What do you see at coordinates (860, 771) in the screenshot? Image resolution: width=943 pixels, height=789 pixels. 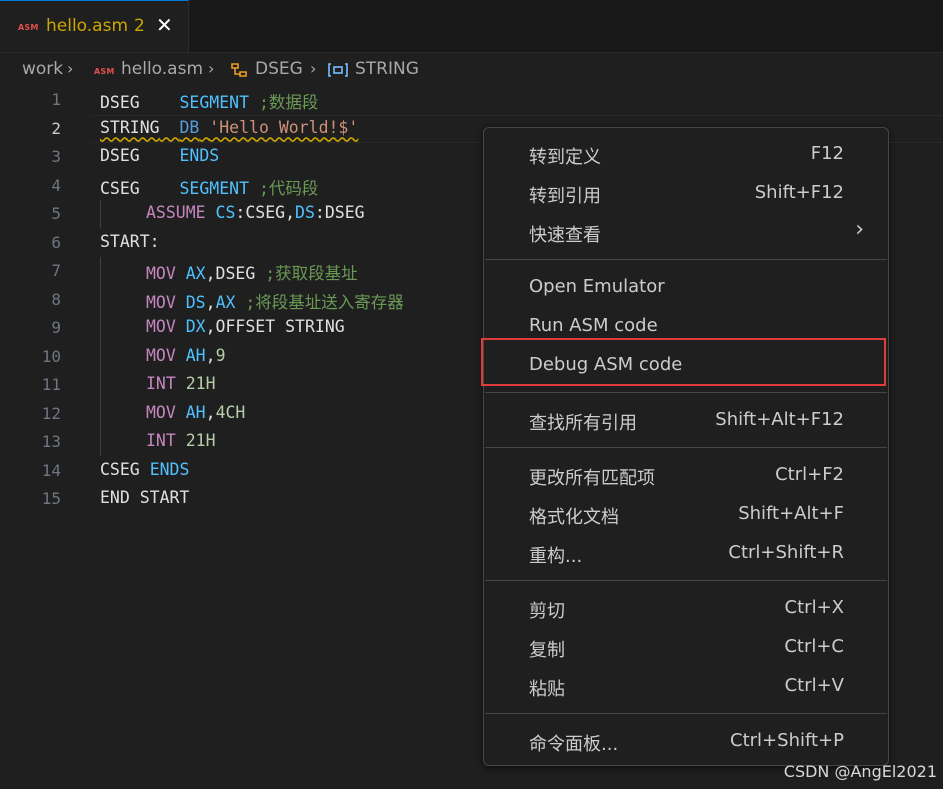 I see `watermark: CSDN @AngEl2021` at bounding box center [860, 771].